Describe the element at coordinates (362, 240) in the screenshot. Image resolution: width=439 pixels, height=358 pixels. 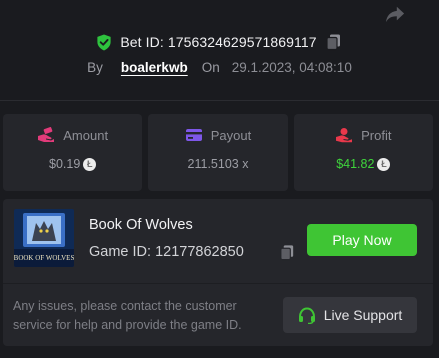
I see `play-now-button: Play Now` at that location.